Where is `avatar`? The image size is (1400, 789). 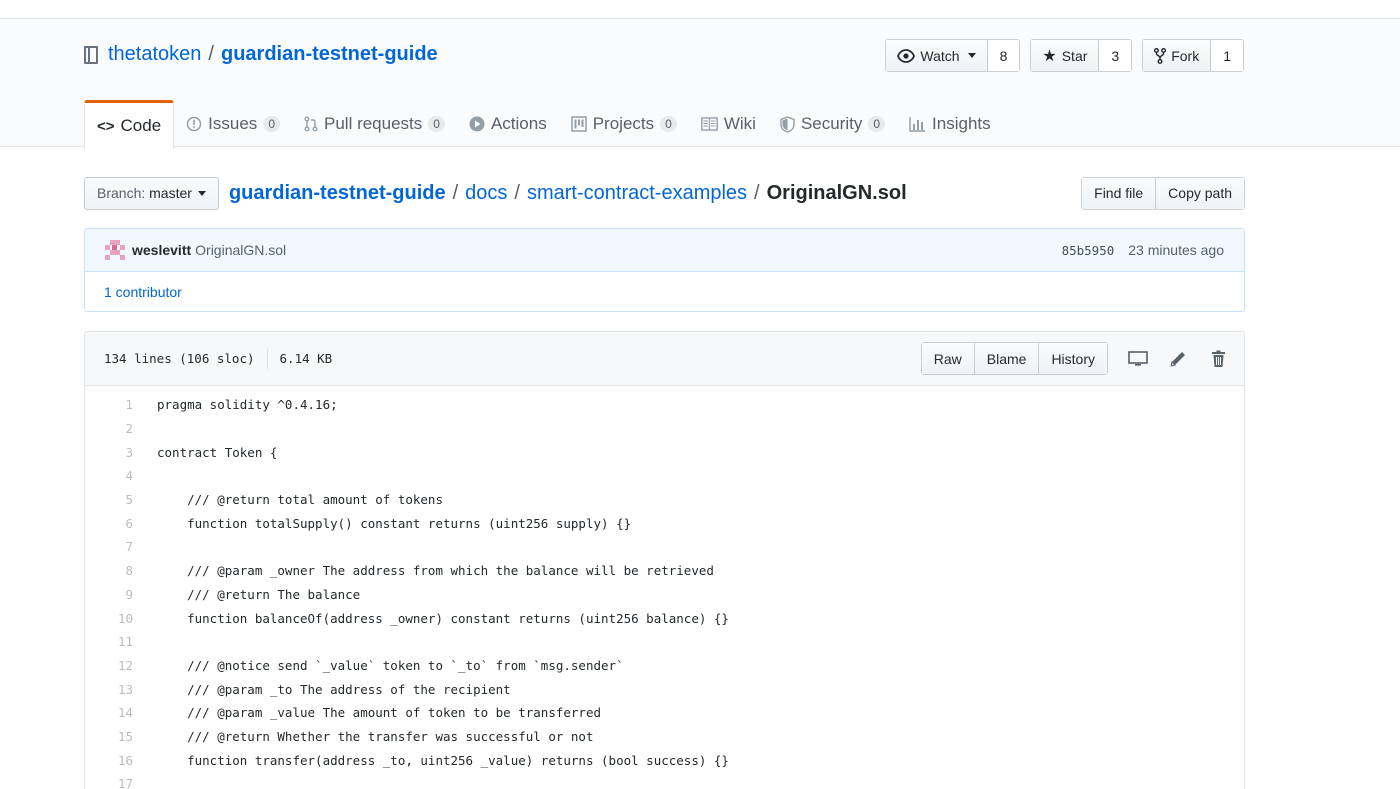 avatar is located at coordinates (115, 250).